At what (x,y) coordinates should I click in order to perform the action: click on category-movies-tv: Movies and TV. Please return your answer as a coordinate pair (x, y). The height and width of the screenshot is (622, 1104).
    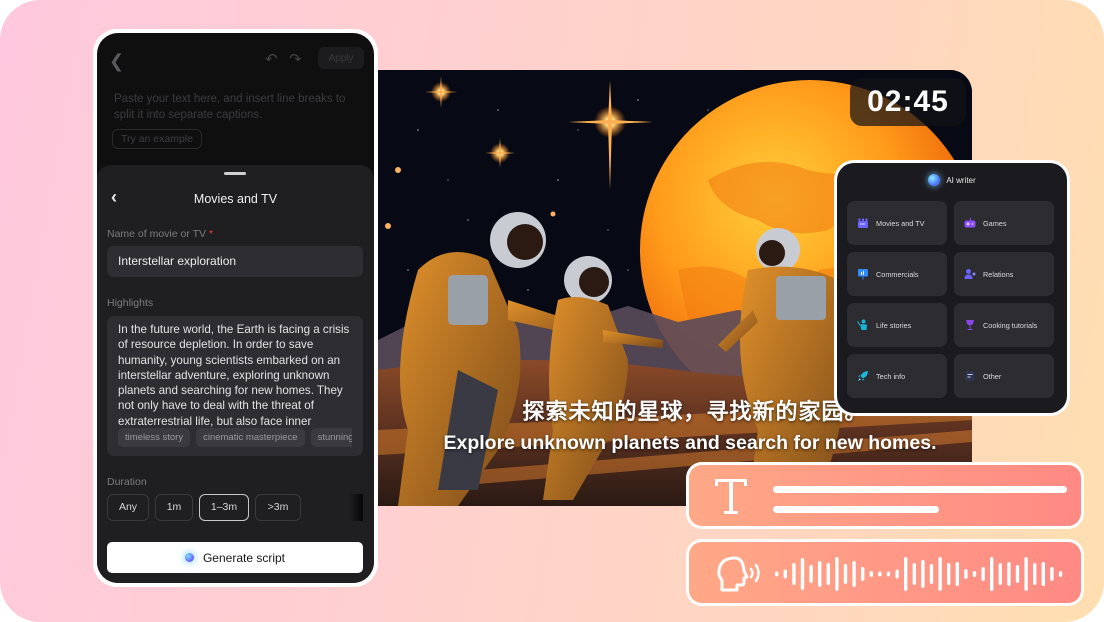
    Looking at the image, I should click on (897, 223).